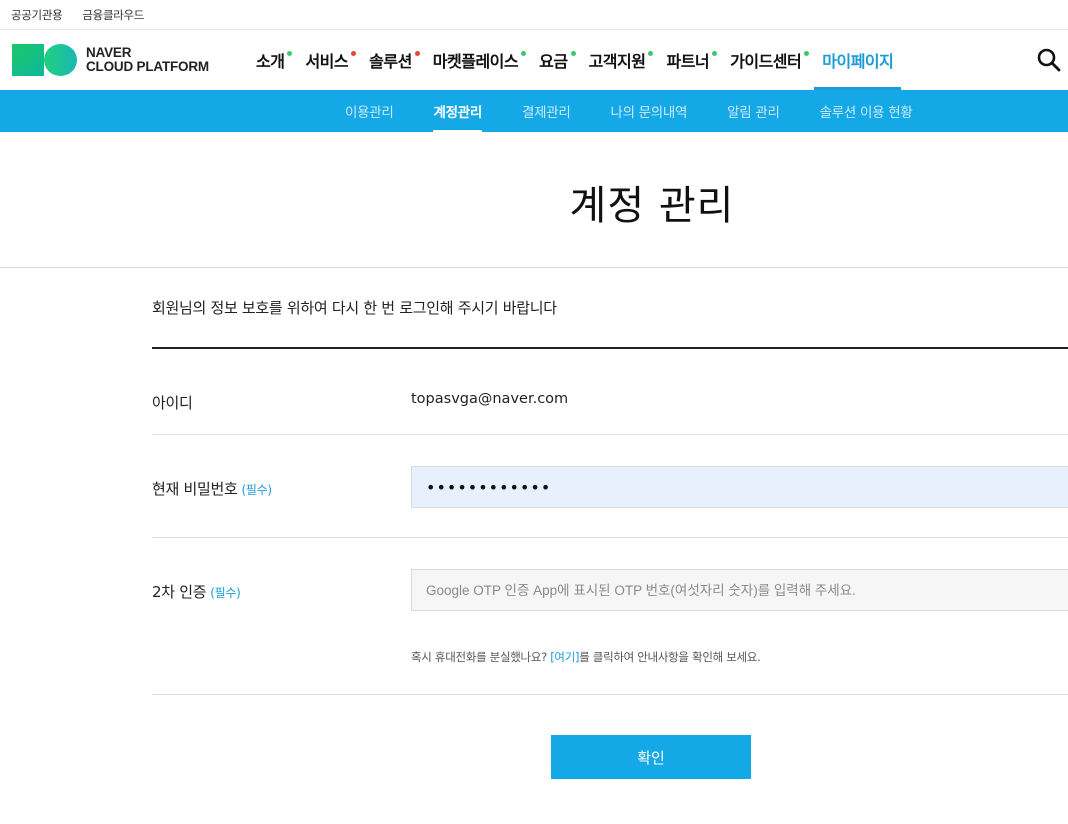  I want to click on nav-item-label: 요금, so click(553, 61).